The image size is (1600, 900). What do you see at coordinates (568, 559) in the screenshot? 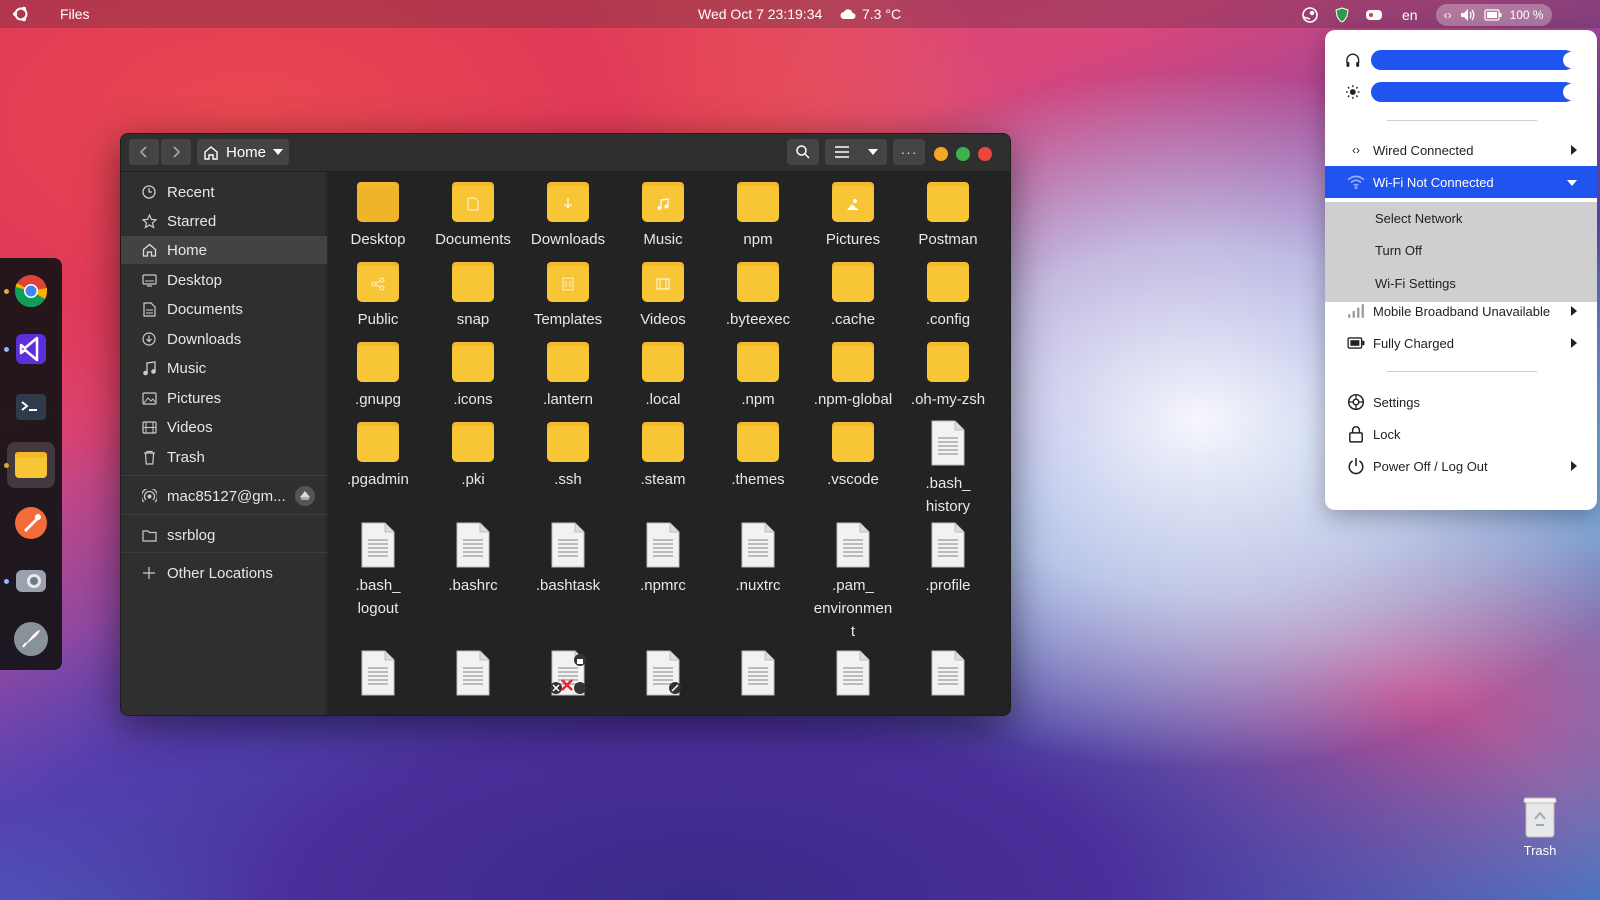
I see `file-item: .bashtask` at bounding box center [568, 559].